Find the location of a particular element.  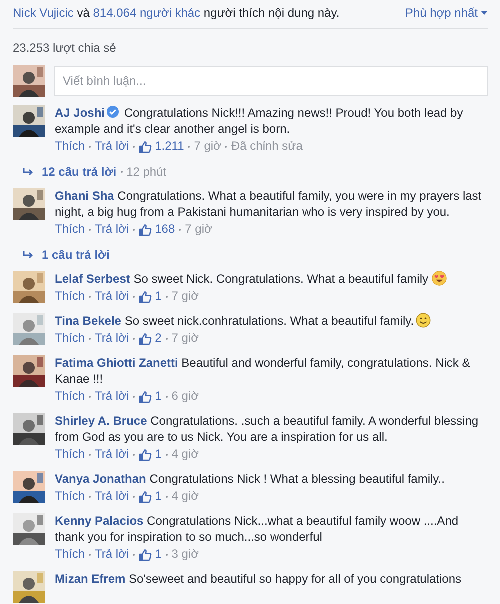

comment-text: Ghani Sha Congratulations. What a beautiful family, you were in my prayers last night, a big hug from a Pakistani humanitarian who is very inspired by you. is located at coordinates (269, 204).